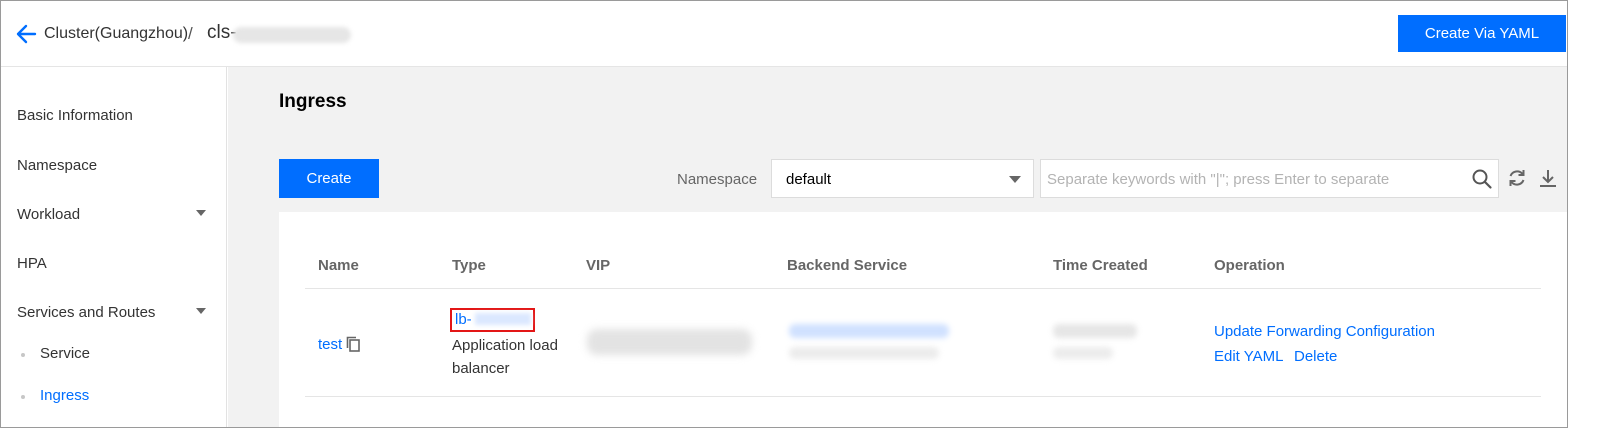 The height and width of the screenshot is (440, 1614). What do you see at coordinates (869, 331) in the screenshot?
I see `backend-service-redacted` at bounding box center [869, 331].